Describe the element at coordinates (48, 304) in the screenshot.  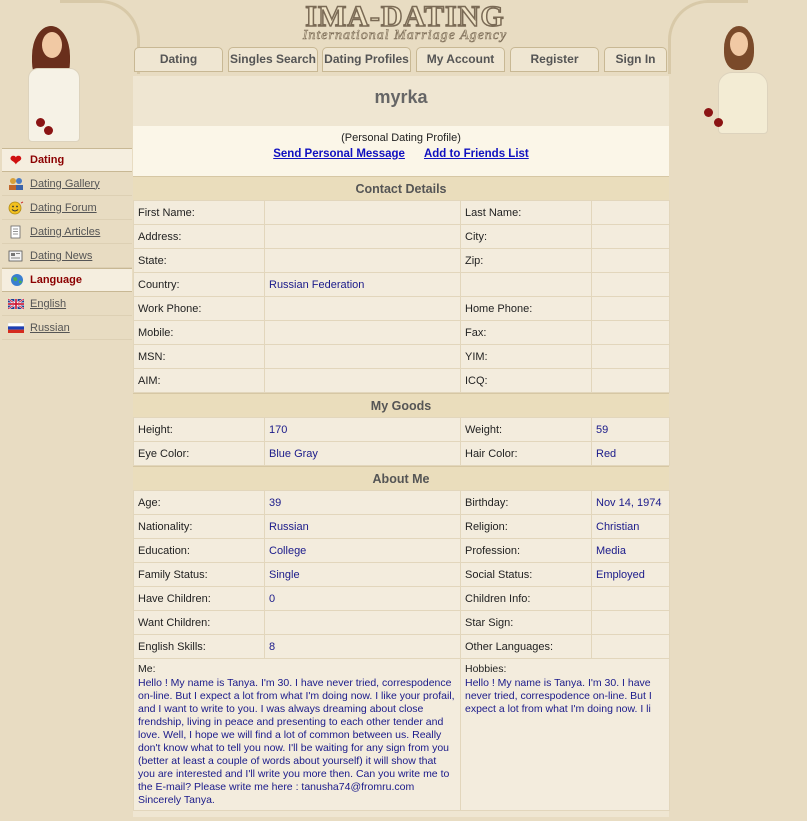
I see `sidebar-item-label: English` at that location.